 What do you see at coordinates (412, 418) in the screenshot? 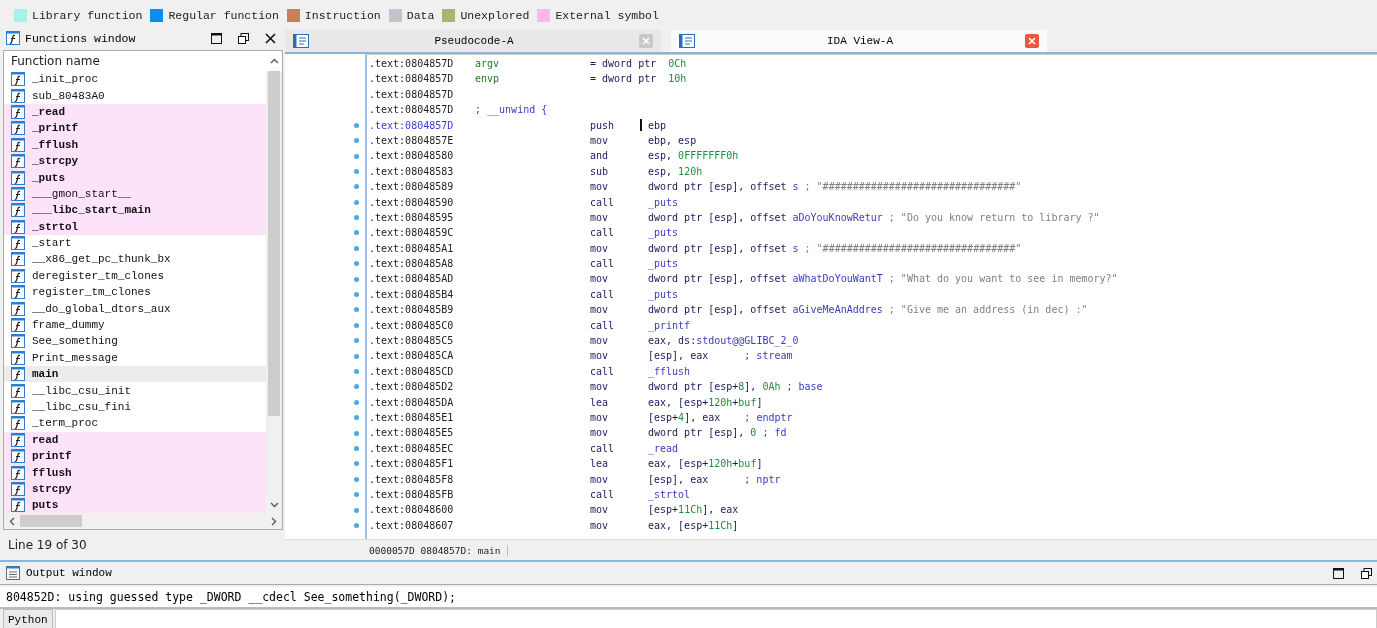
I see `address: .text:080485E1` at bounding box center [412, 418].